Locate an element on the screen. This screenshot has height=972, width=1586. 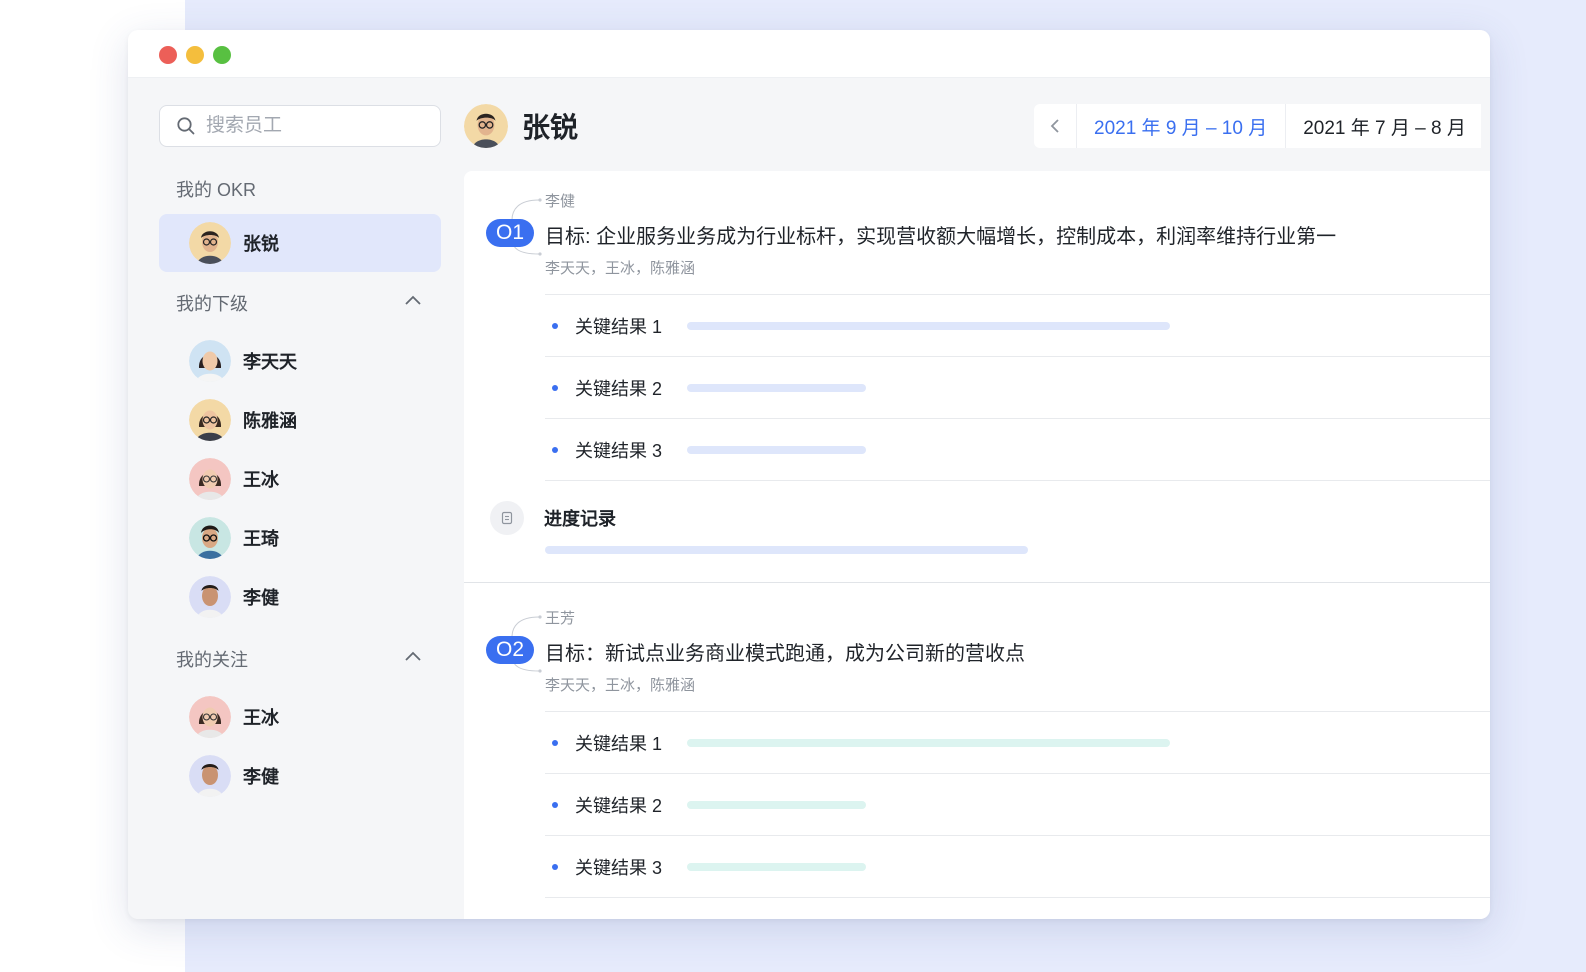
sidebar-person-lijian: 李健 is located at coordinates (300, 597).